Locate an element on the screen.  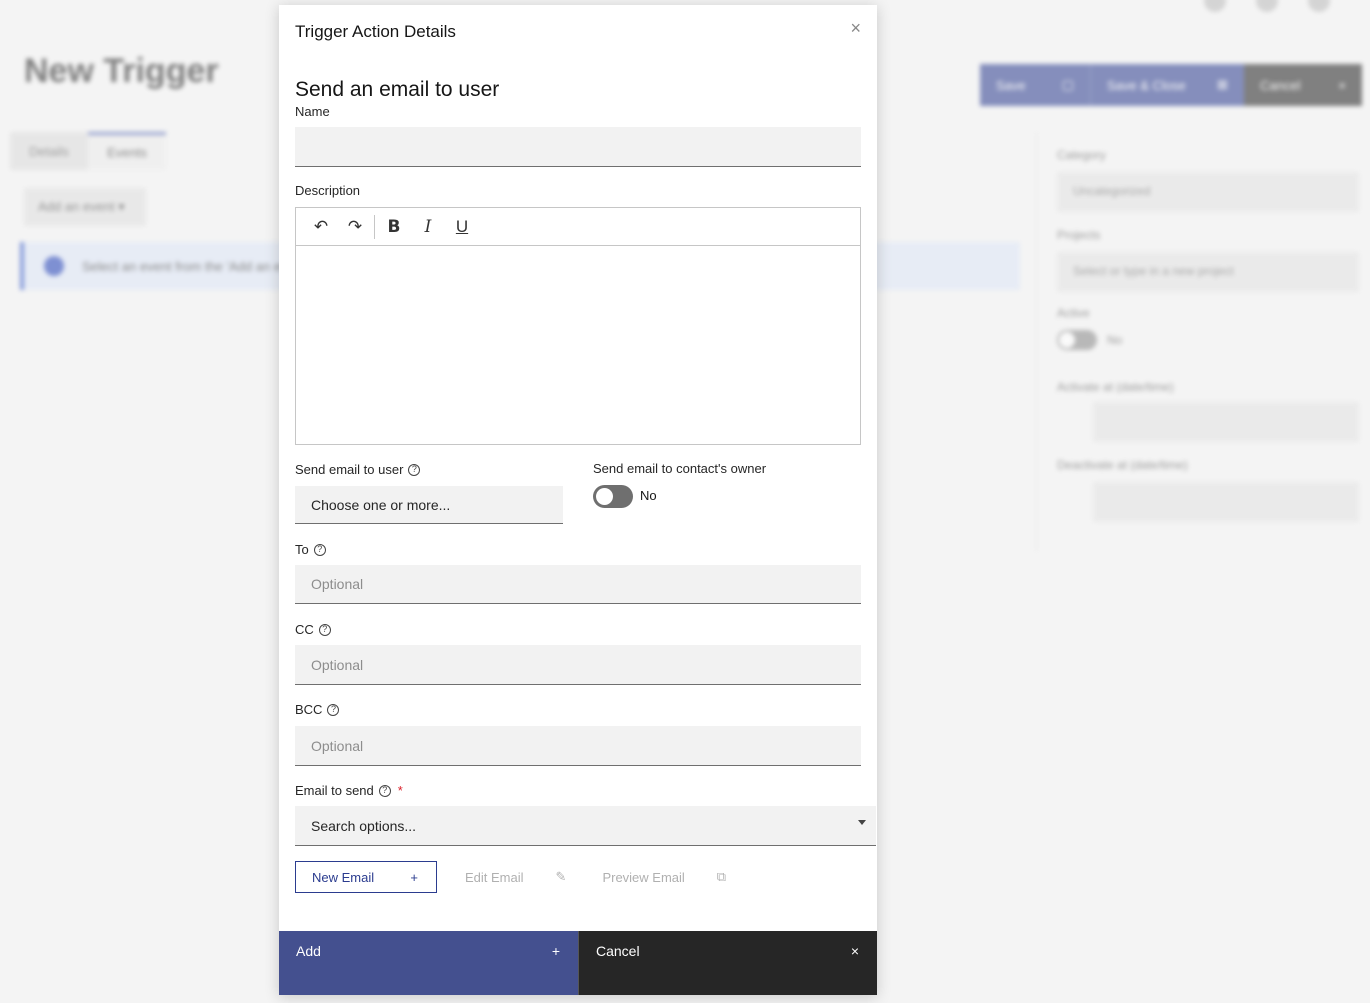
to-input: Optional is located at coordinates (578, 584).